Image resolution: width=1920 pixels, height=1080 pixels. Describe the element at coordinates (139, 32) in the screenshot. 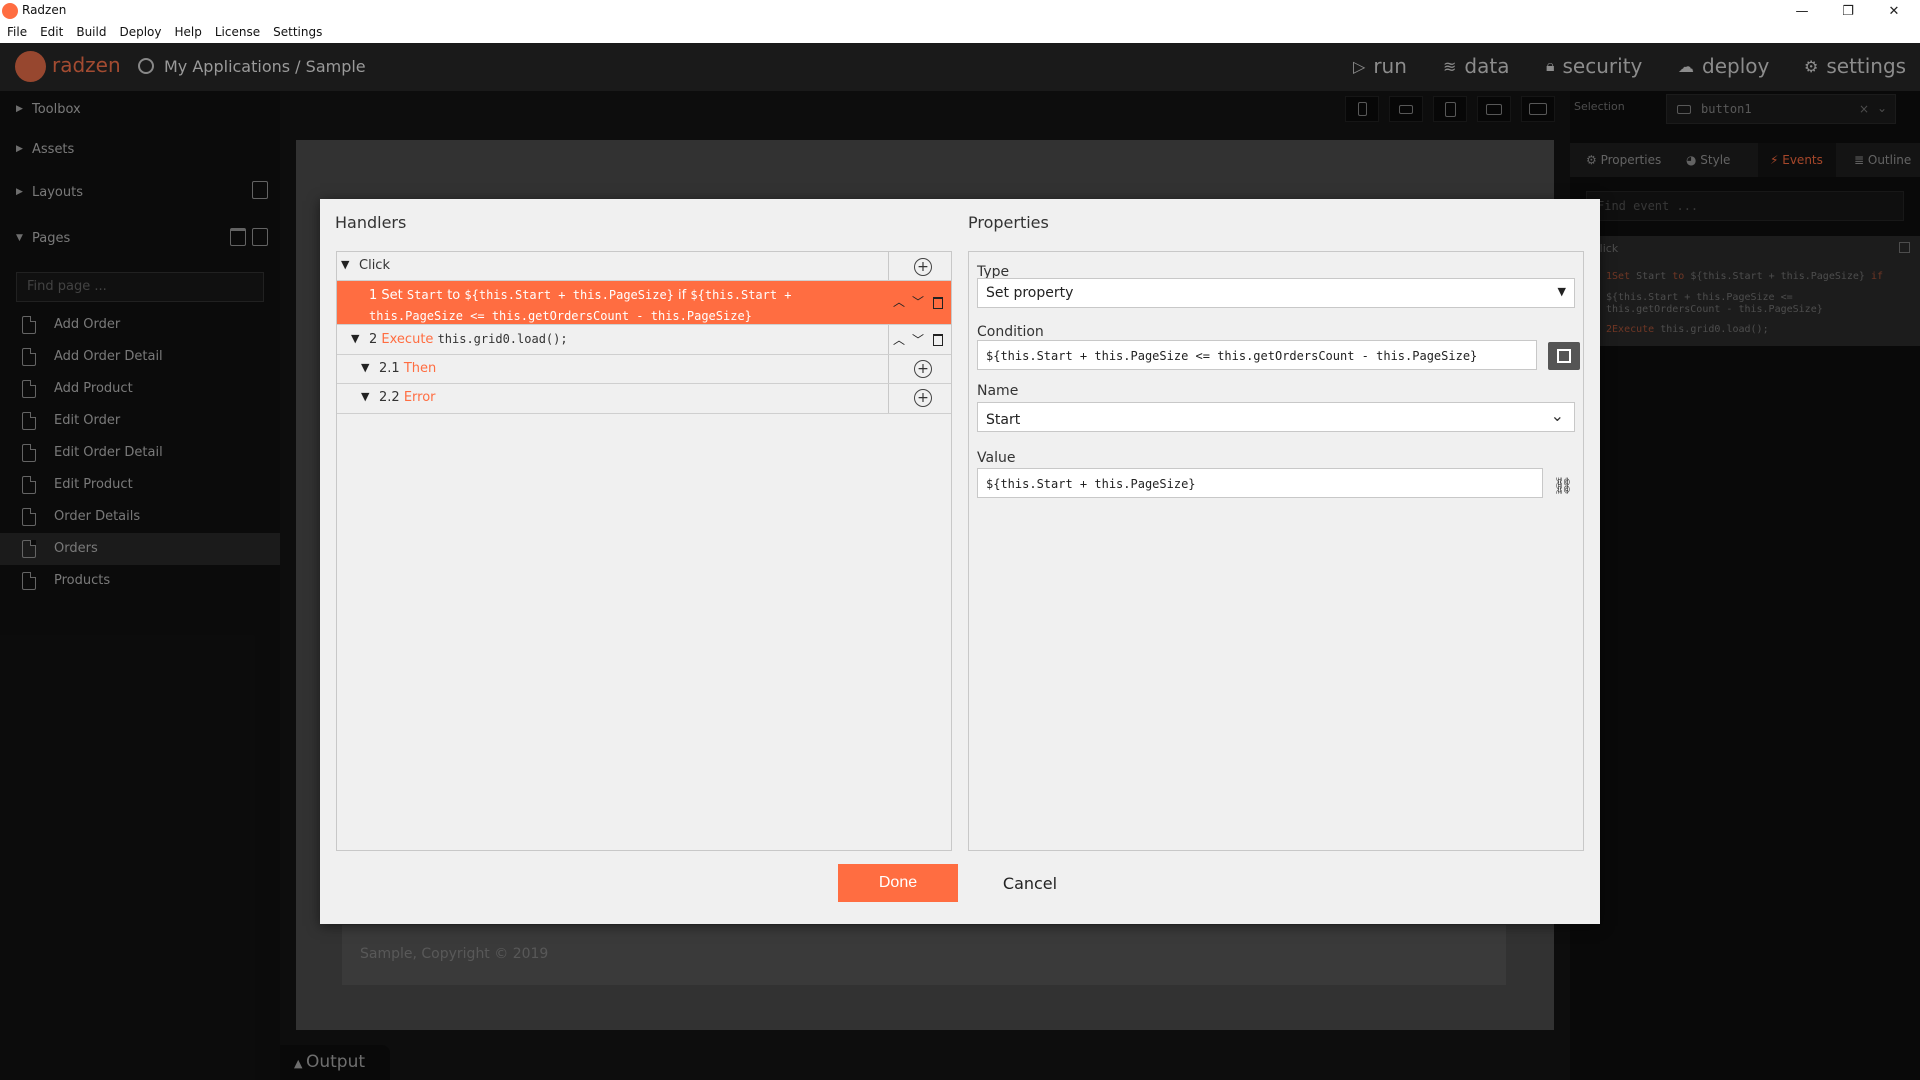

I see `menu-deploy: Deploy` at that location.